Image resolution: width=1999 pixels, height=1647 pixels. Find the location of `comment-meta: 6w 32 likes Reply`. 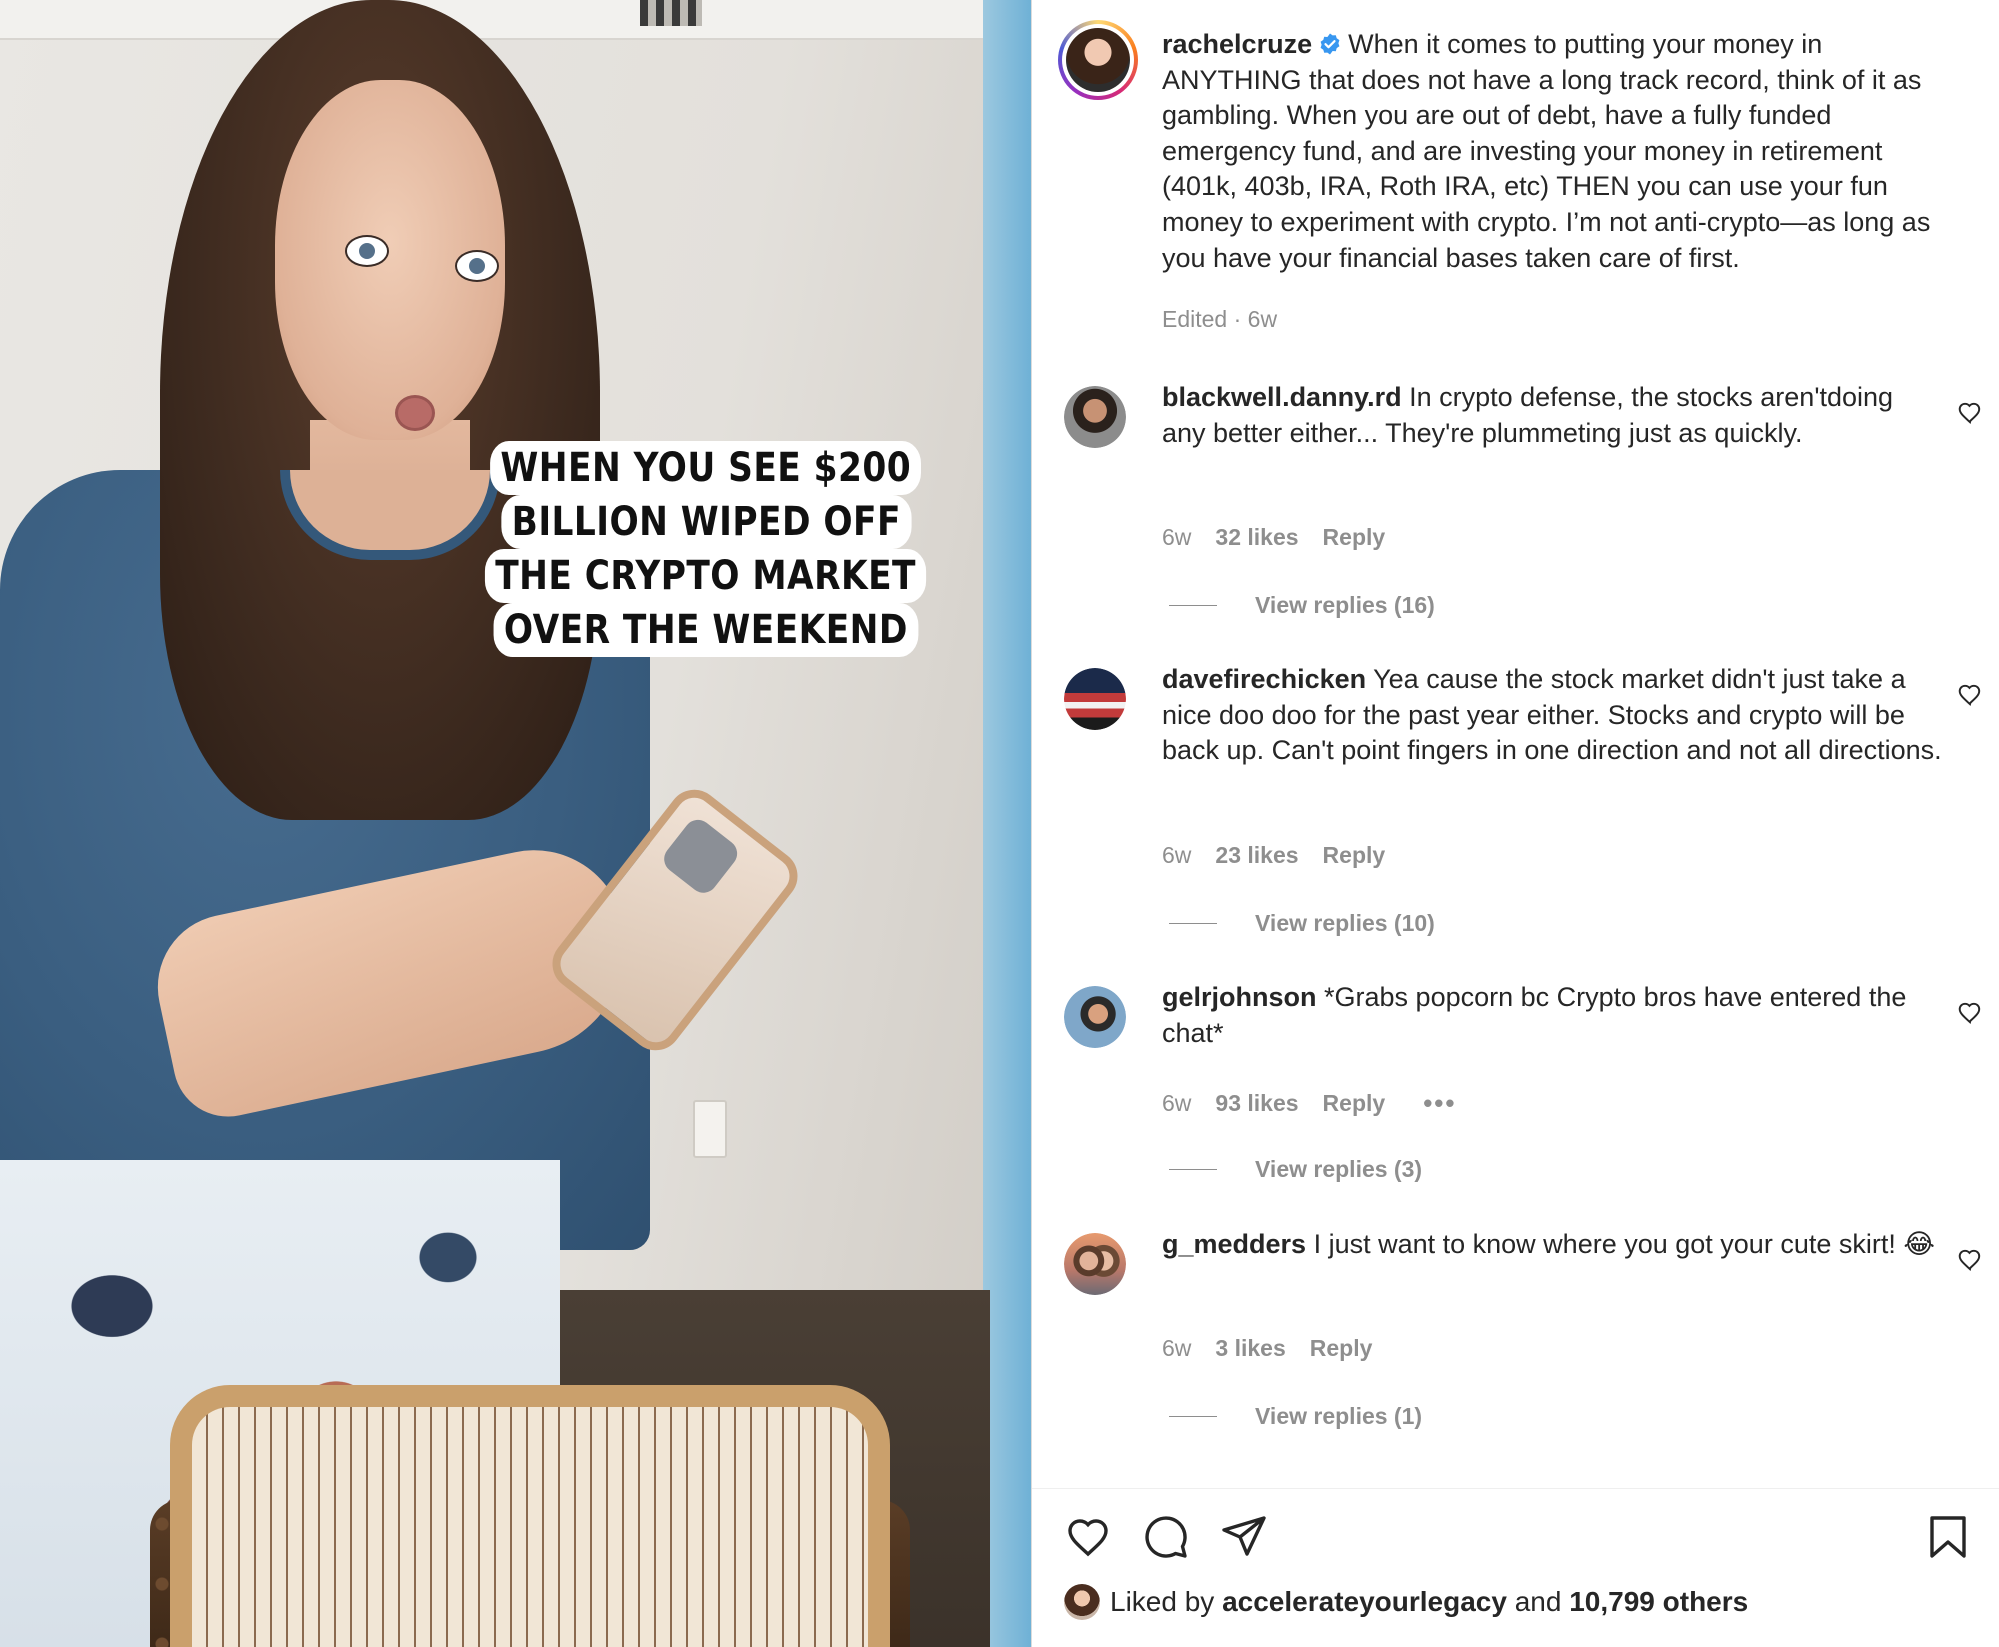

comment-meta: 6w 32 likes Reply is located at coordinates (1273, 537).